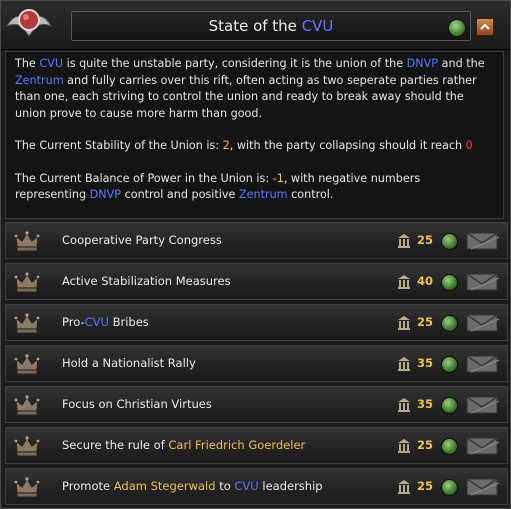 This screenshot has width=511, height=509. I want to click on highlighted-term: -1, so click(278, 178).